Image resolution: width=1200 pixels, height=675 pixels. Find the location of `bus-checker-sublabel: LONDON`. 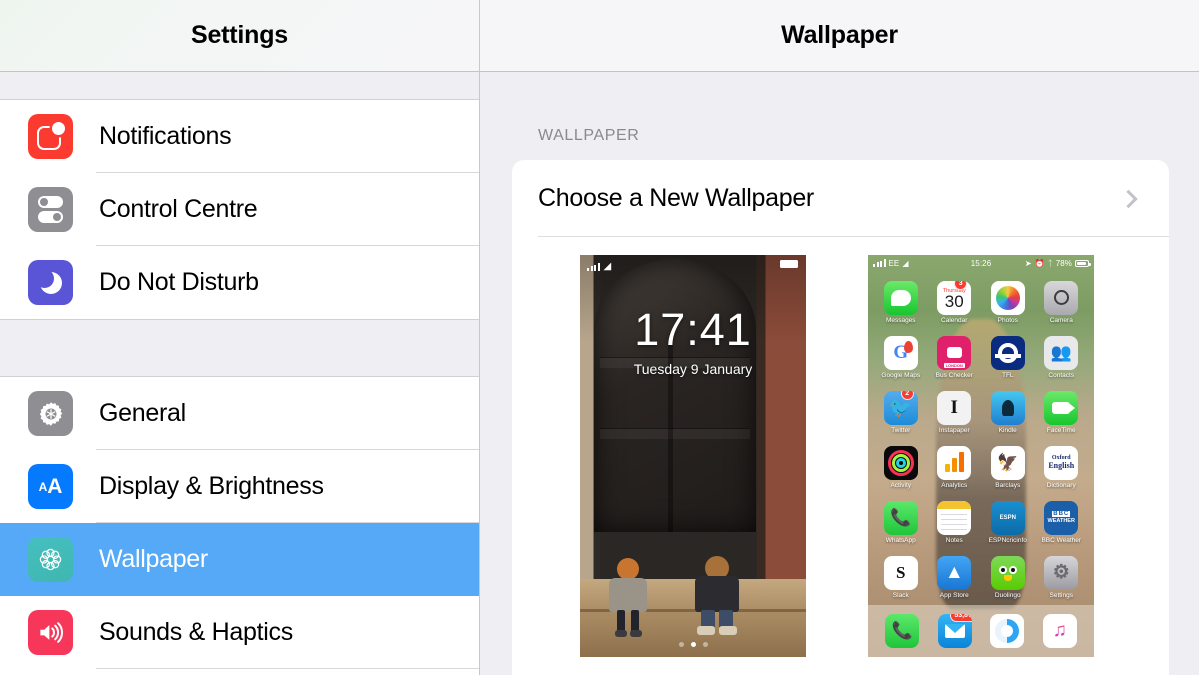

bus-checker-sublabel: LONDON is located at coordinates (954, 365).